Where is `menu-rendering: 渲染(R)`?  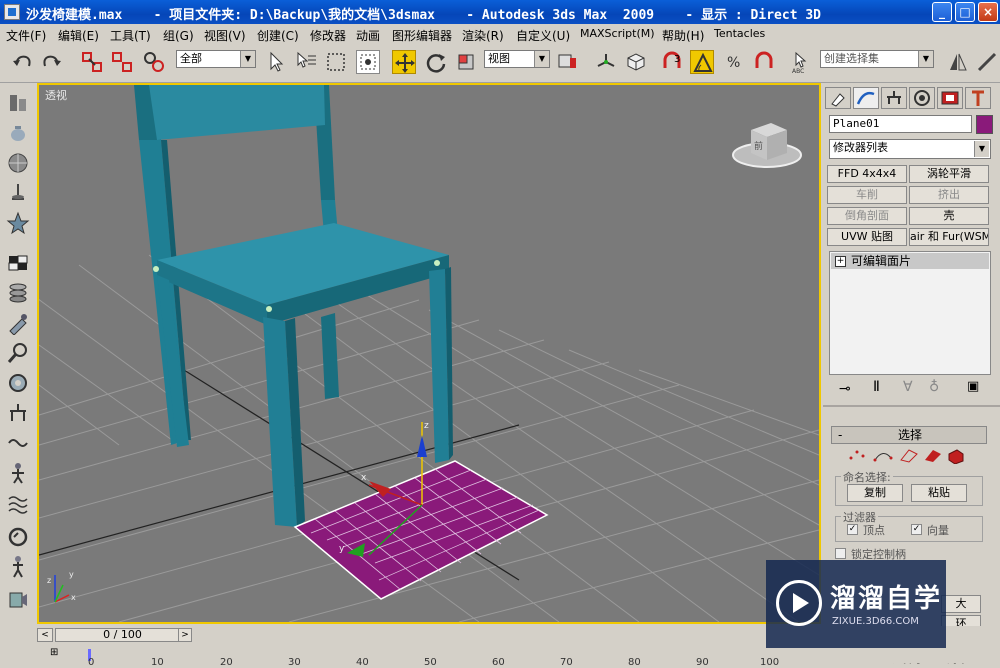
menu-rendering: 渲染(R) is located at coordinates (483, 35).